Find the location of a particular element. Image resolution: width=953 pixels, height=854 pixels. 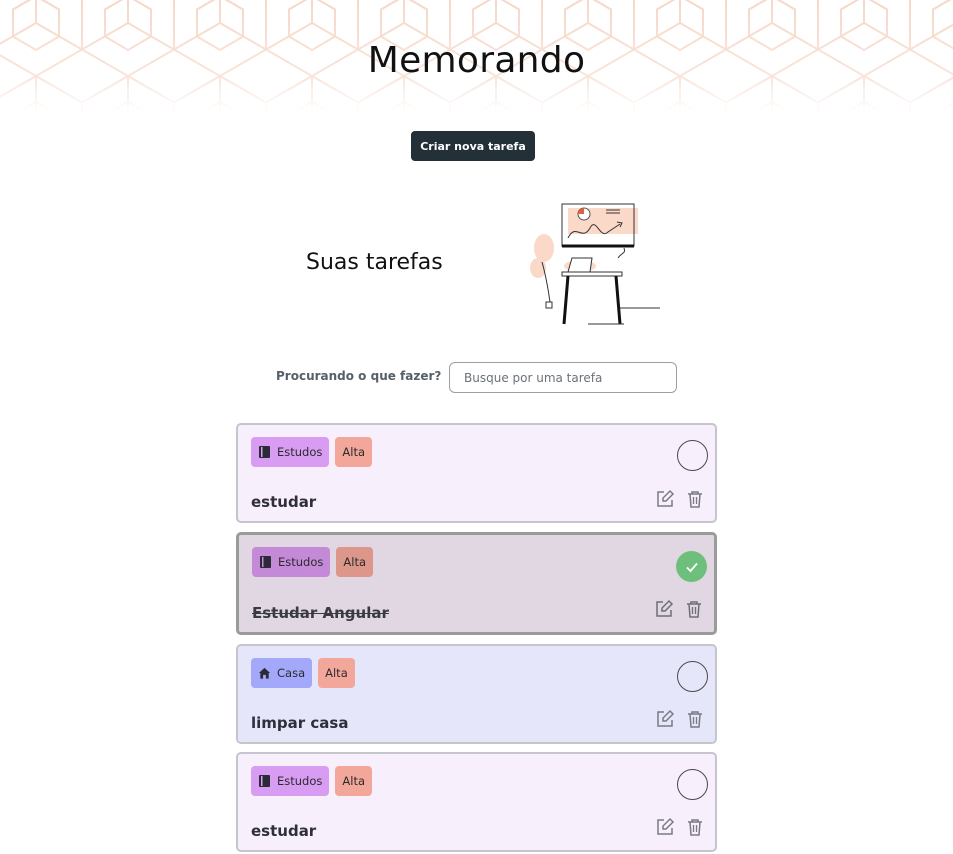

task-card-completed: Estudos Alta Estudar Angular is located at coordinates (476, 583).